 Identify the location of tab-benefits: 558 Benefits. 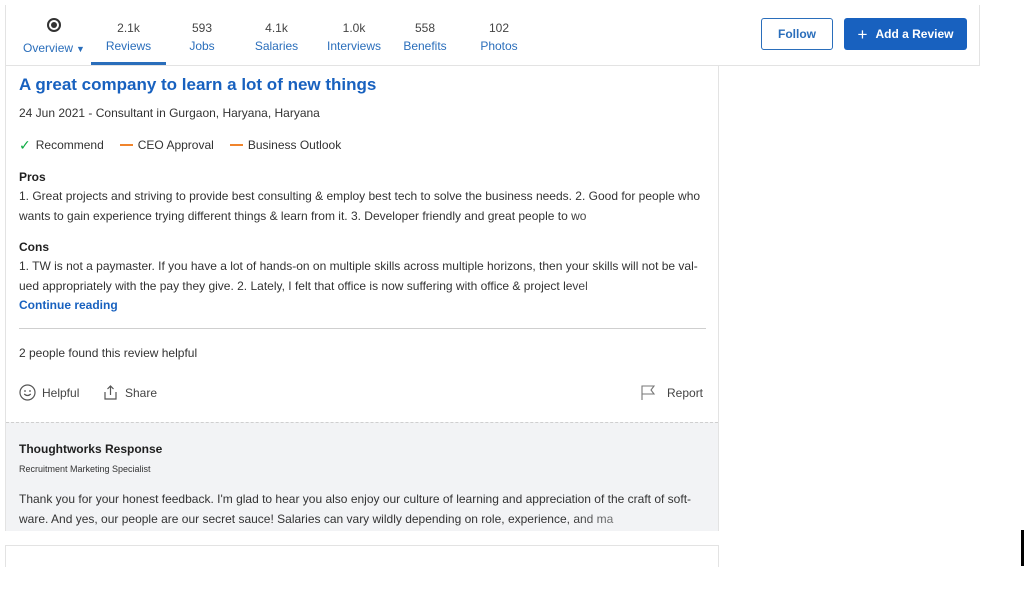
(425, 35).